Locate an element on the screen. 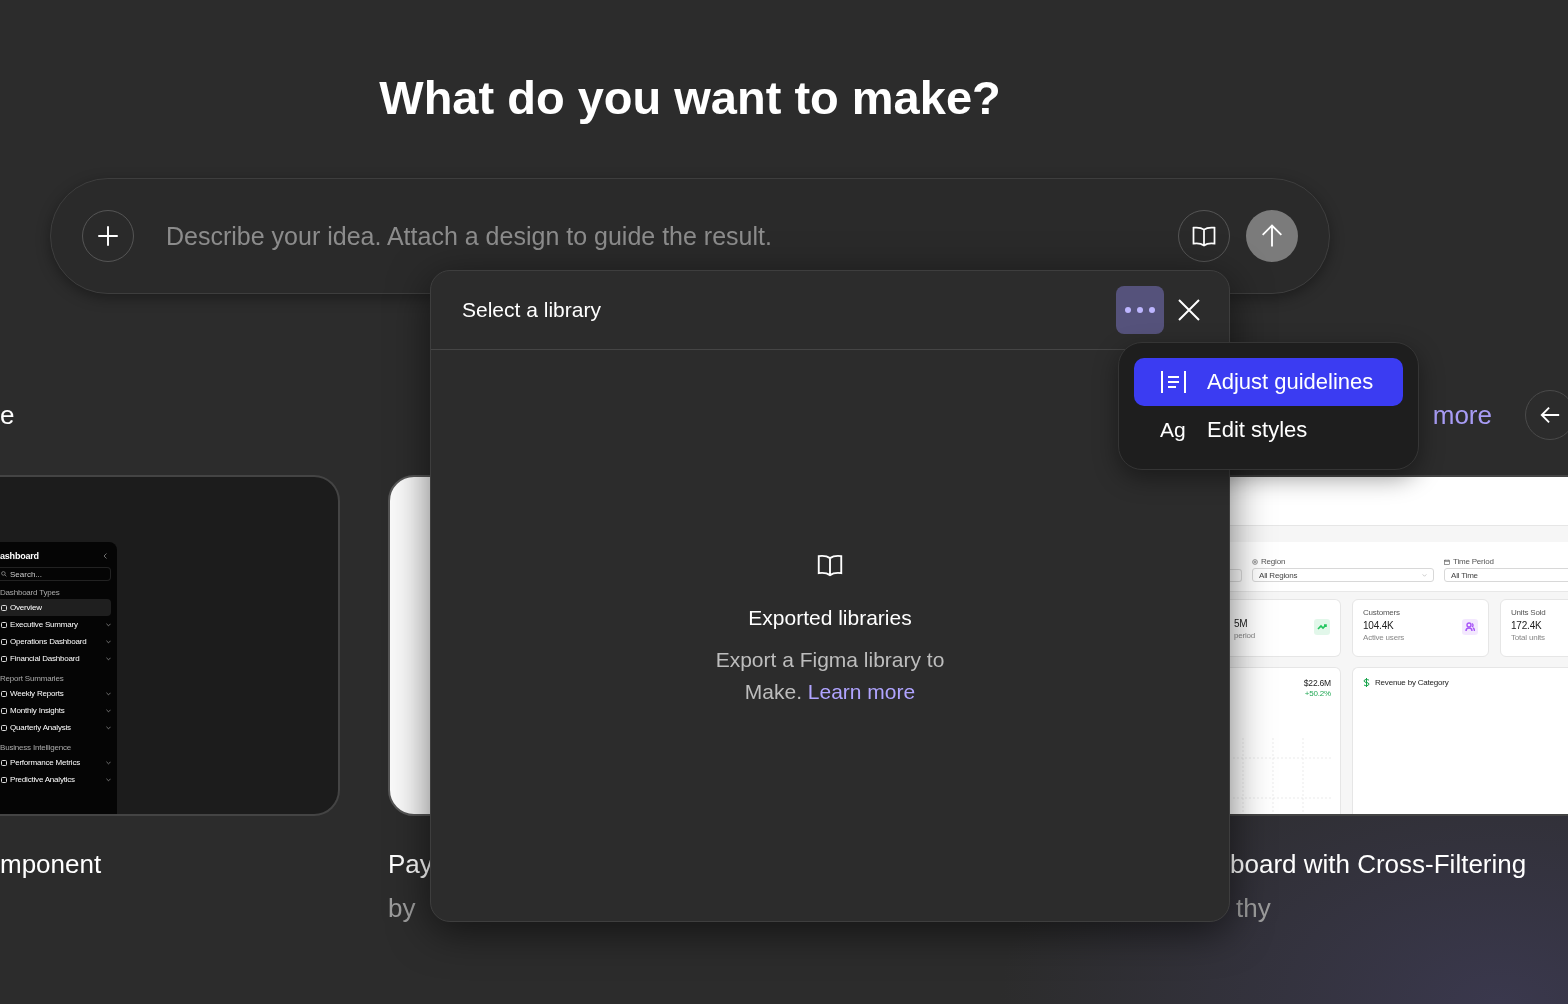 The height and width of the screenshot is (1004, 1568). pin-icon is located at coordinates (1255, 561).